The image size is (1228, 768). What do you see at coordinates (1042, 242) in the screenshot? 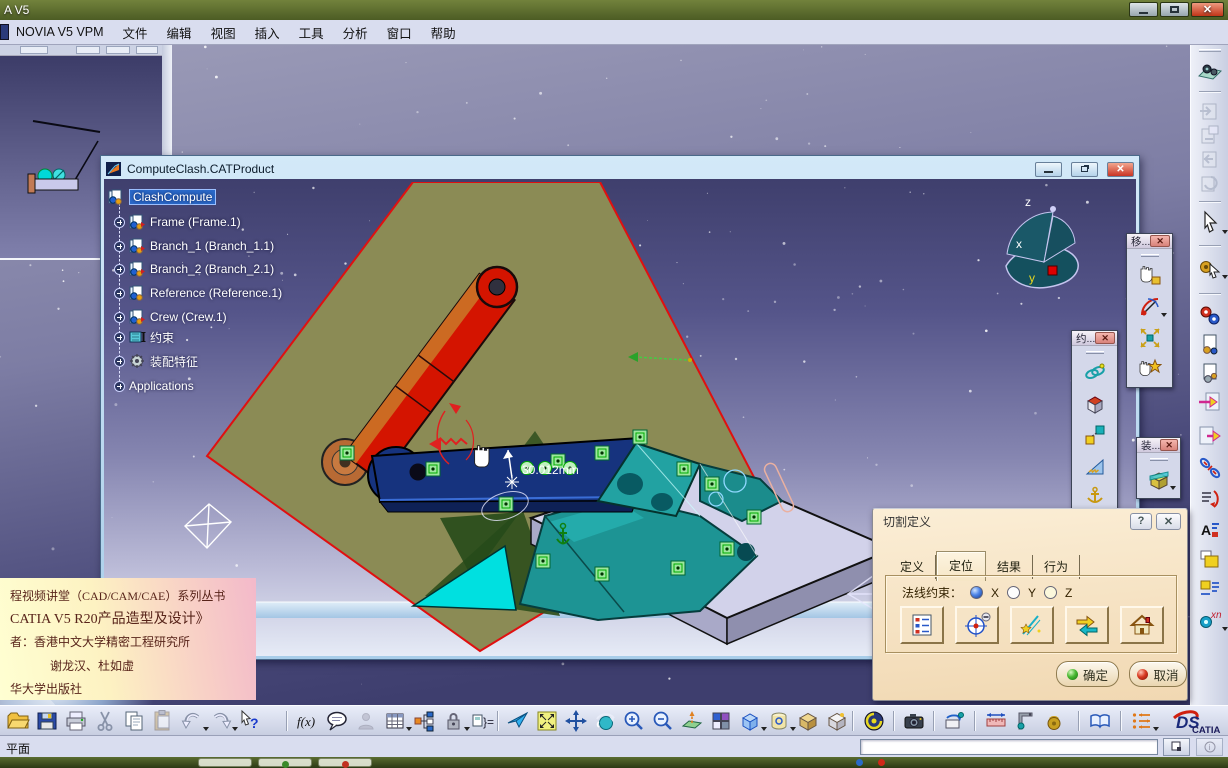
I see `view-compass: z x y` at bounding box center [1042, 242].